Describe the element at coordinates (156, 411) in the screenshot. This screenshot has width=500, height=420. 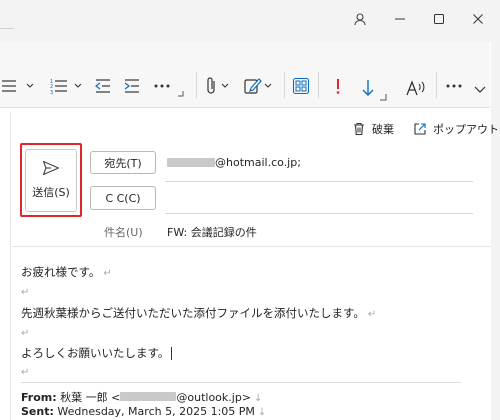
I see `sent-value: Wednesday, March 5, 2025 1:05 PM` at that location.